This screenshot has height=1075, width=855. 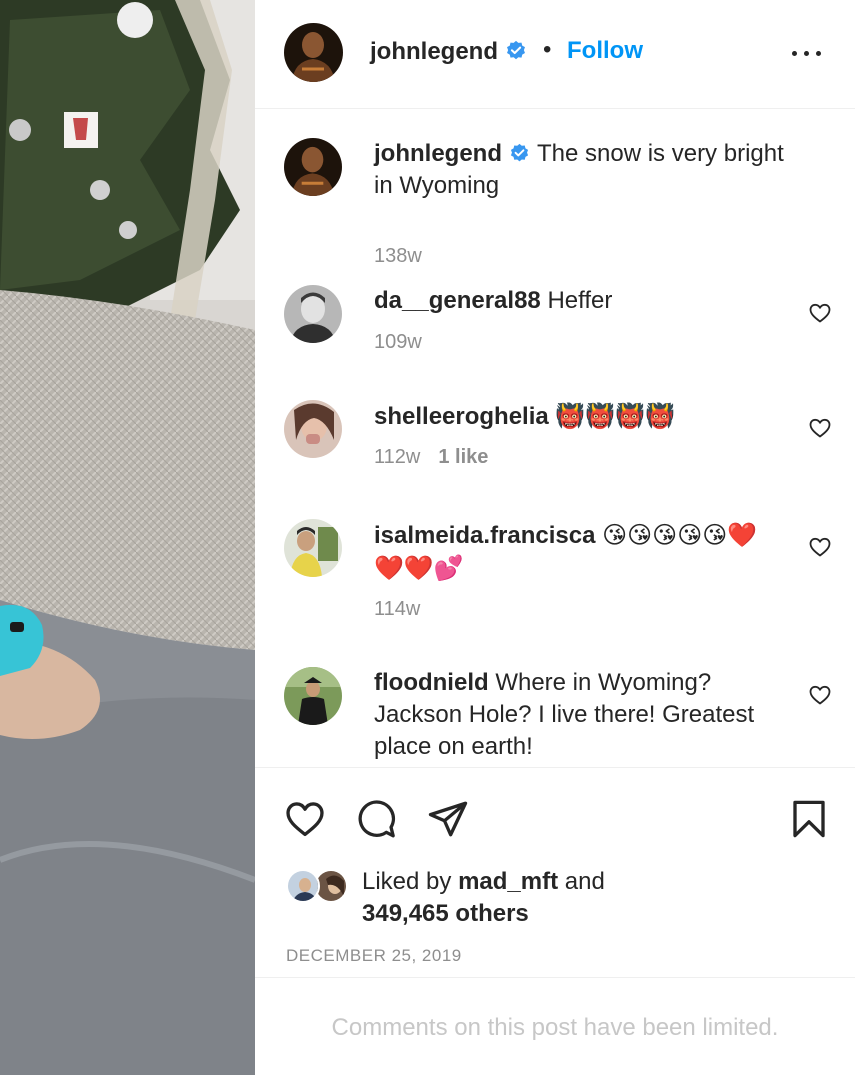 I want to click on post-actions-bar, so click(x=555, y=802).